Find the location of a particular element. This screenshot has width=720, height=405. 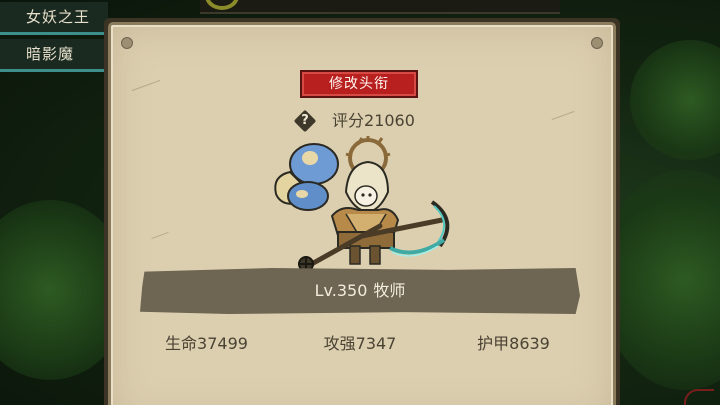

sidebar-item-banshee-queen: 女妖之王 is located at coordinates (54, 18).